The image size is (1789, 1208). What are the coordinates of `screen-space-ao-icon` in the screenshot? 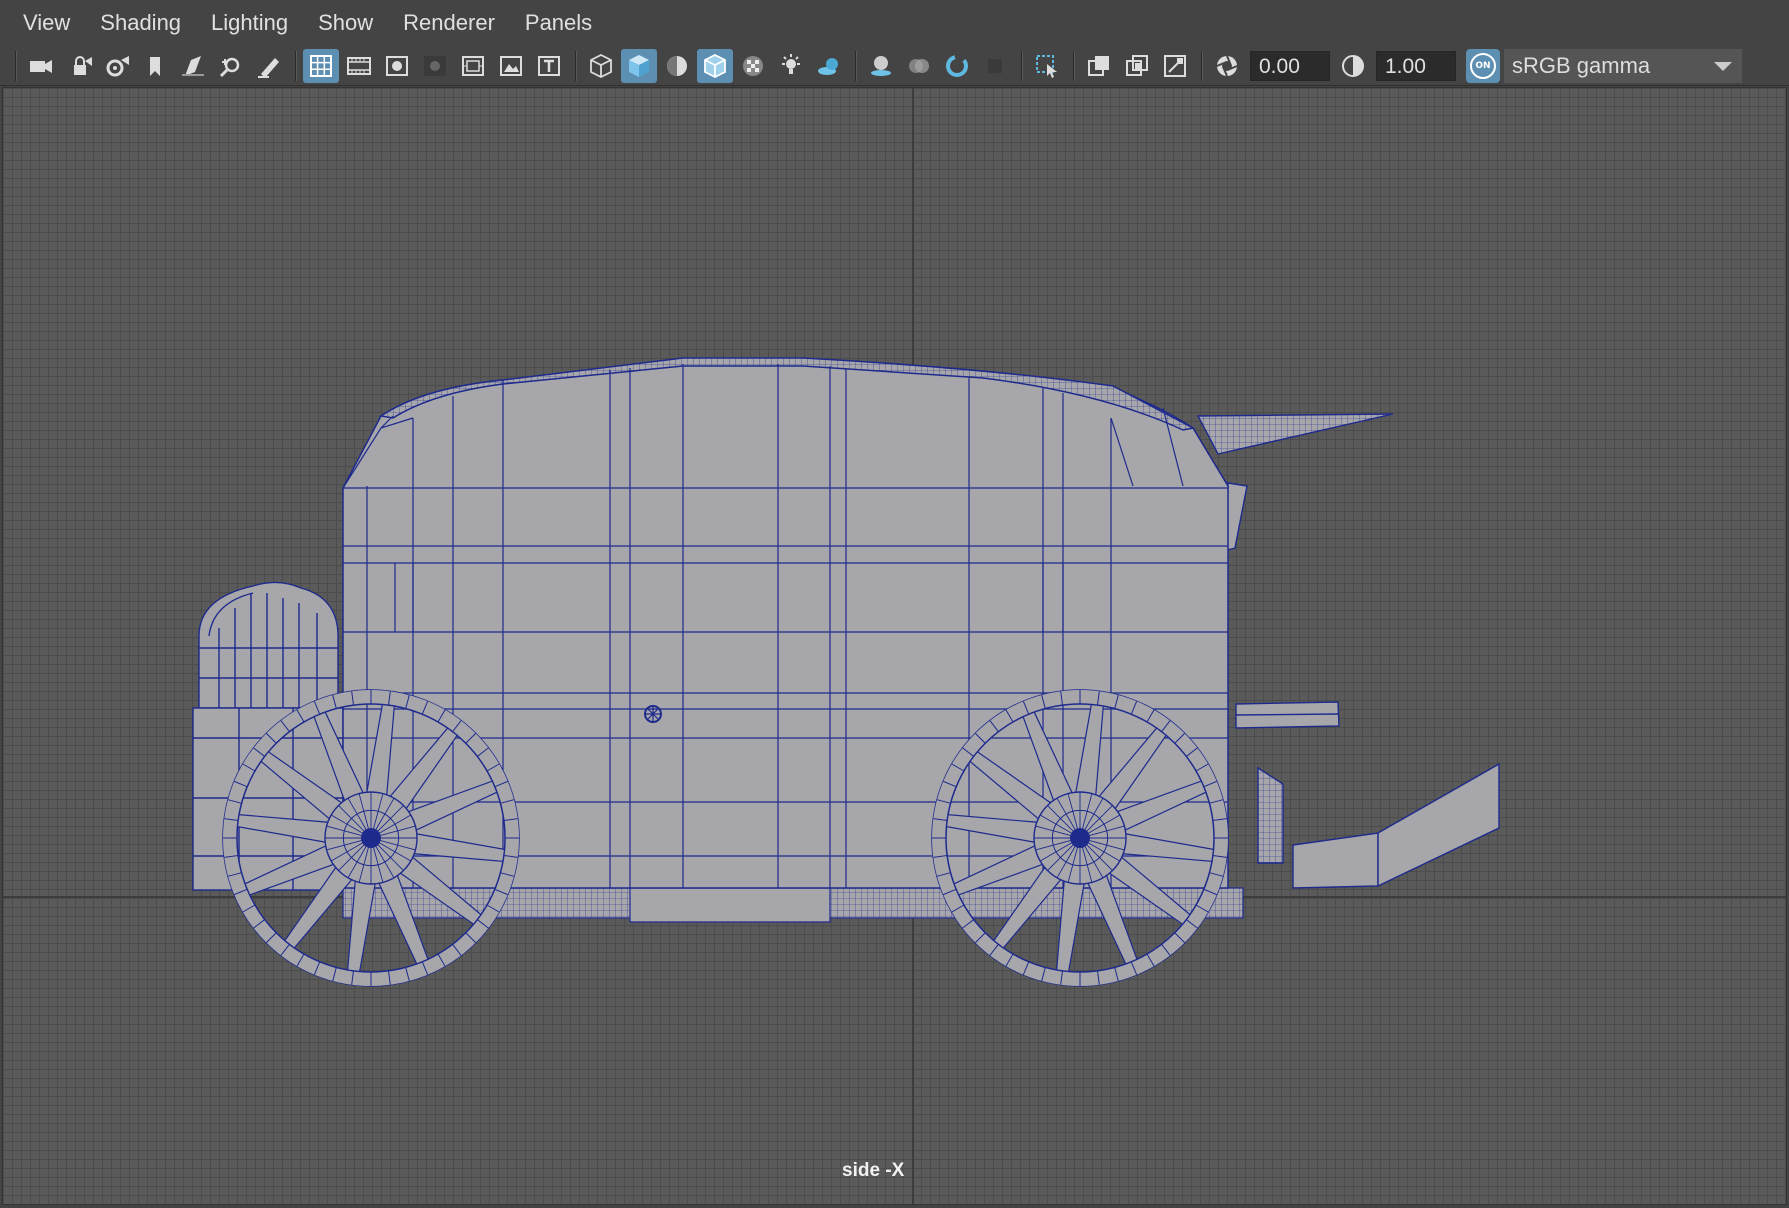 It's located at (881, 66).